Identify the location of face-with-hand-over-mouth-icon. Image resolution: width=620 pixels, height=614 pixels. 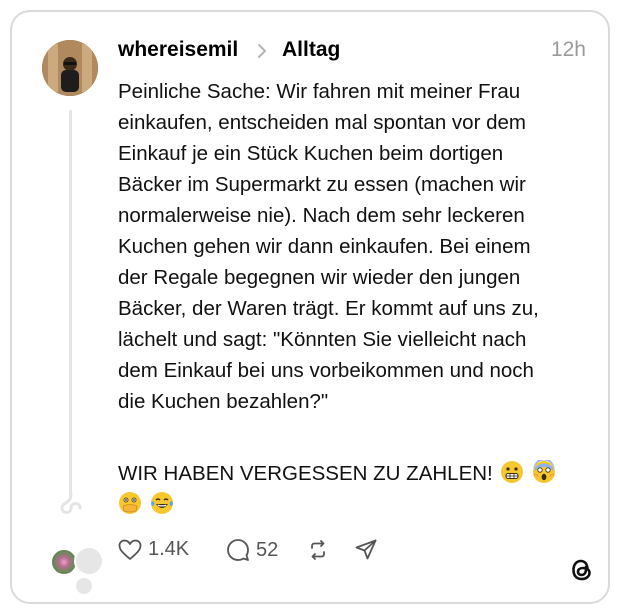
(130, 503).